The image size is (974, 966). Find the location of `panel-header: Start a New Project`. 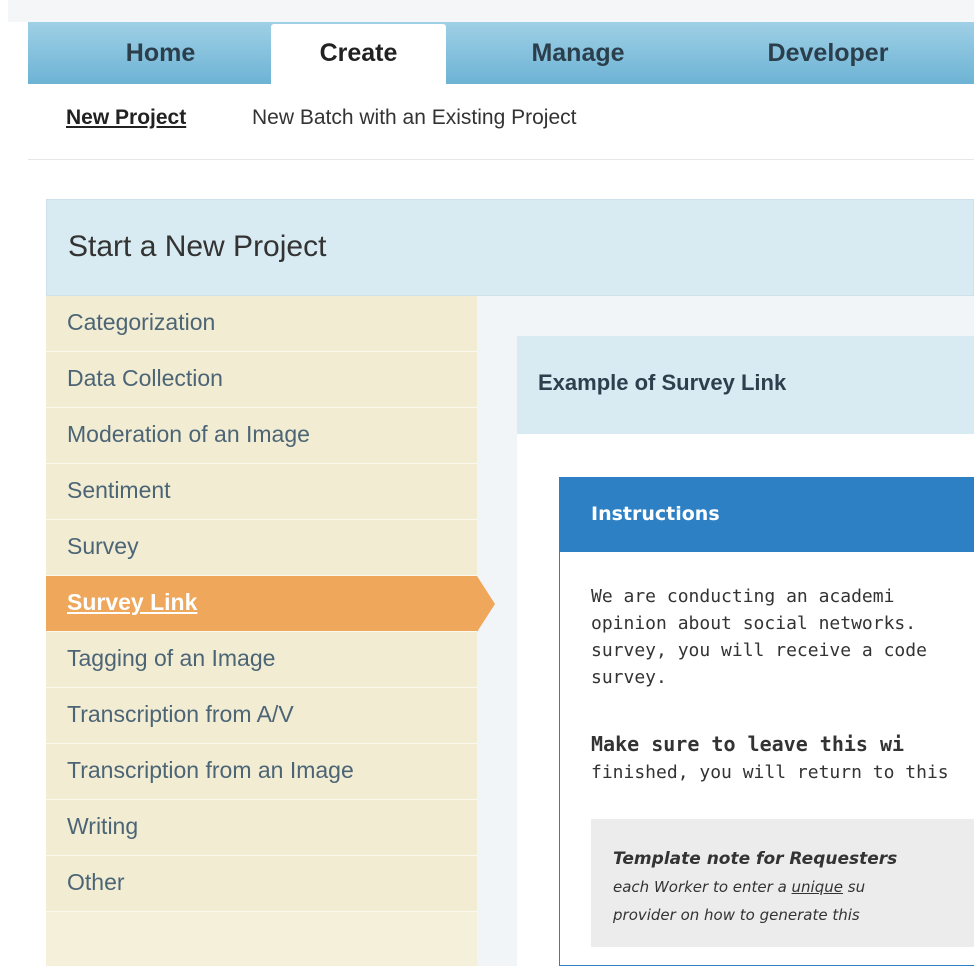

panel-header: Start a New Project is located at coordinates (510, 247).